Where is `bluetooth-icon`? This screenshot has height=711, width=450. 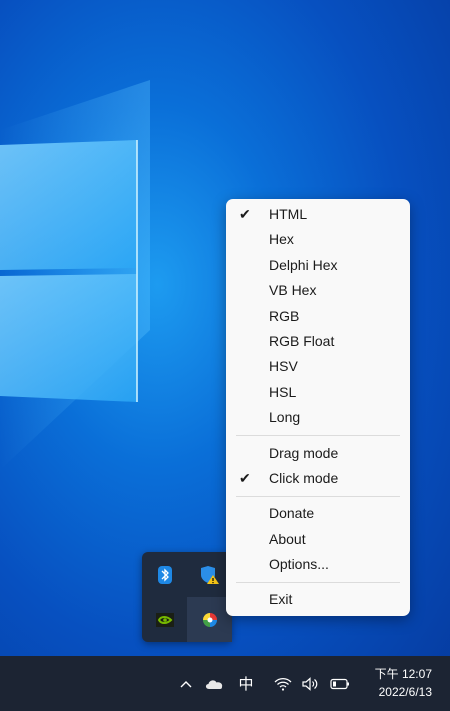 bluetooth-icon is located at coordinates (164, 574).